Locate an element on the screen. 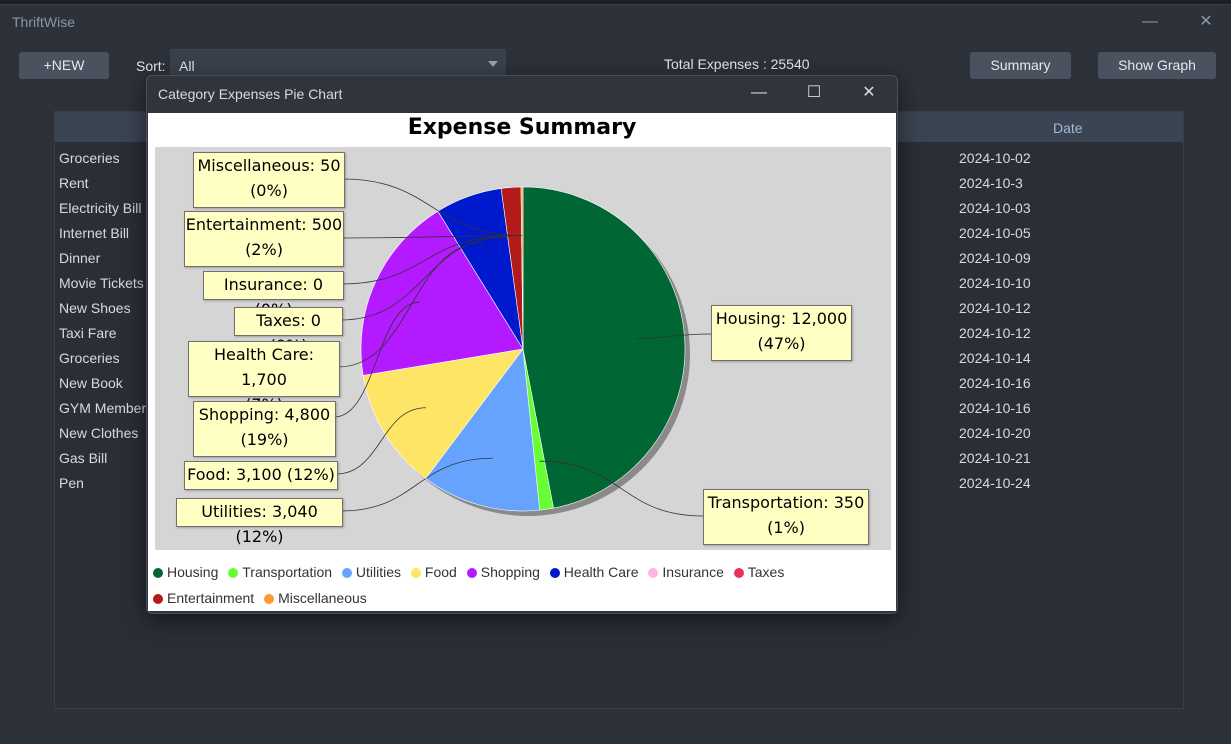  expense-name: New Book is located at coordinates (91, 383).